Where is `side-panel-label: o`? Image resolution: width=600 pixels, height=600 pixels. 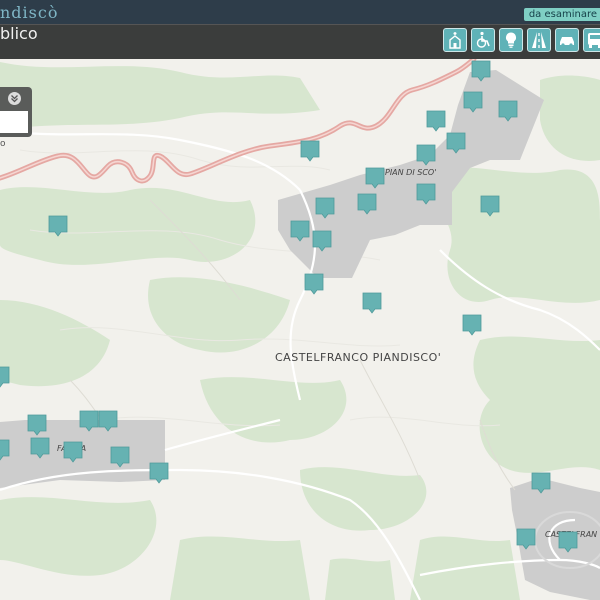
side-panel-label: o is located at coordinates (3, 144).